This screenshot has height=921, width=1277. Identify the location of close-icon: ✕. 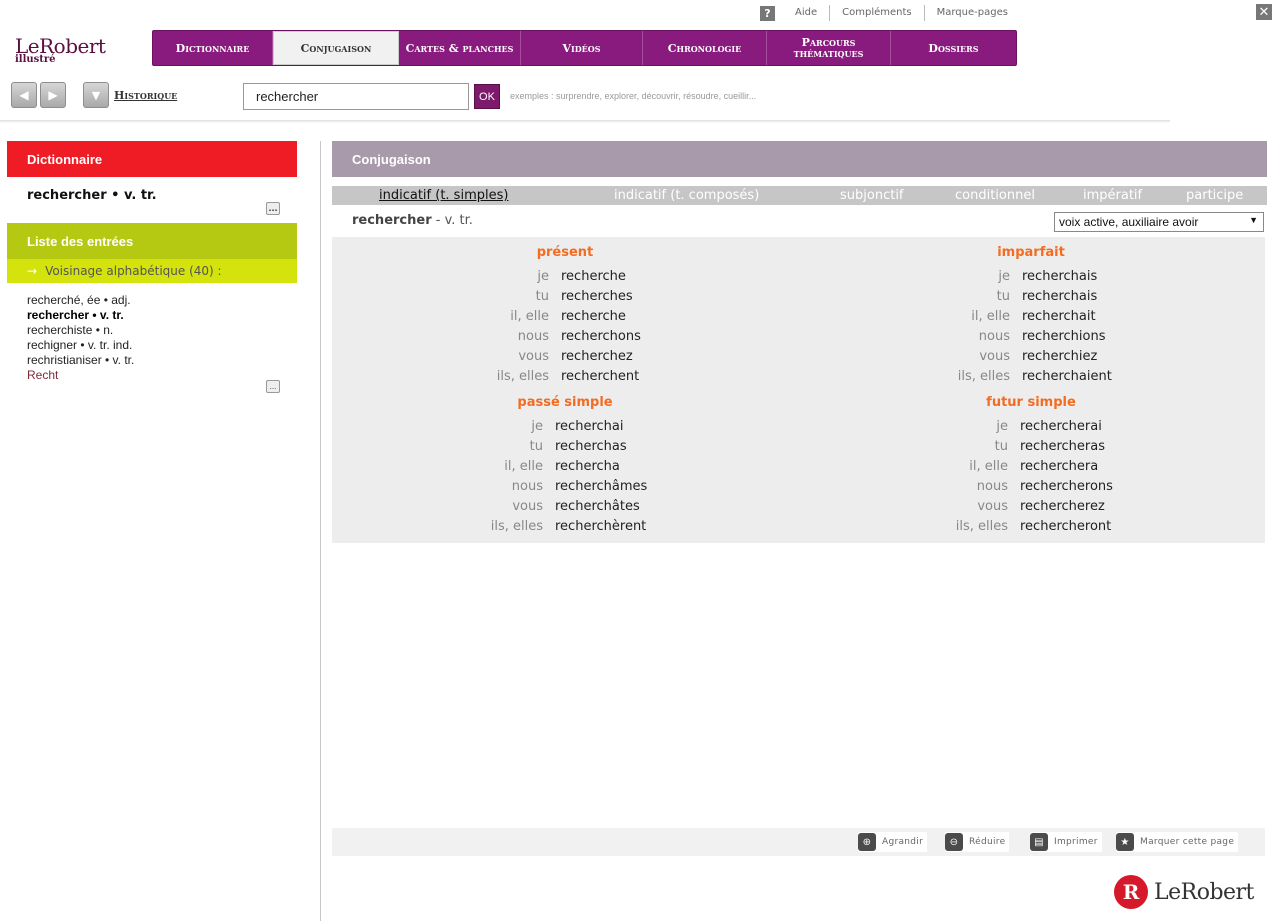
(1264, 12).